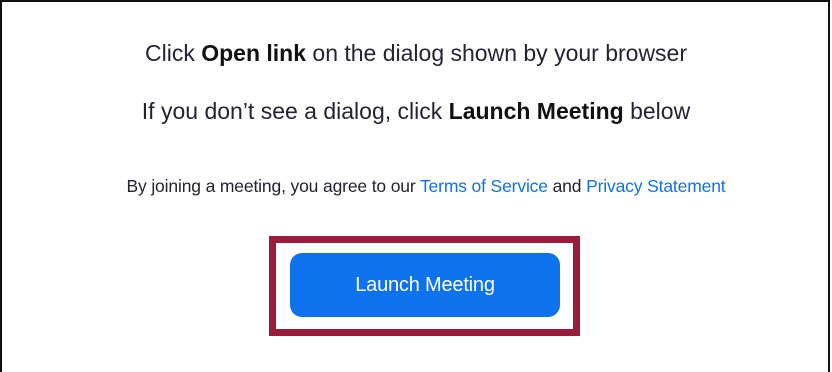  I want to click on instruction-emphasis-launch-meeting: Launch Meeting, so click(536, 111).